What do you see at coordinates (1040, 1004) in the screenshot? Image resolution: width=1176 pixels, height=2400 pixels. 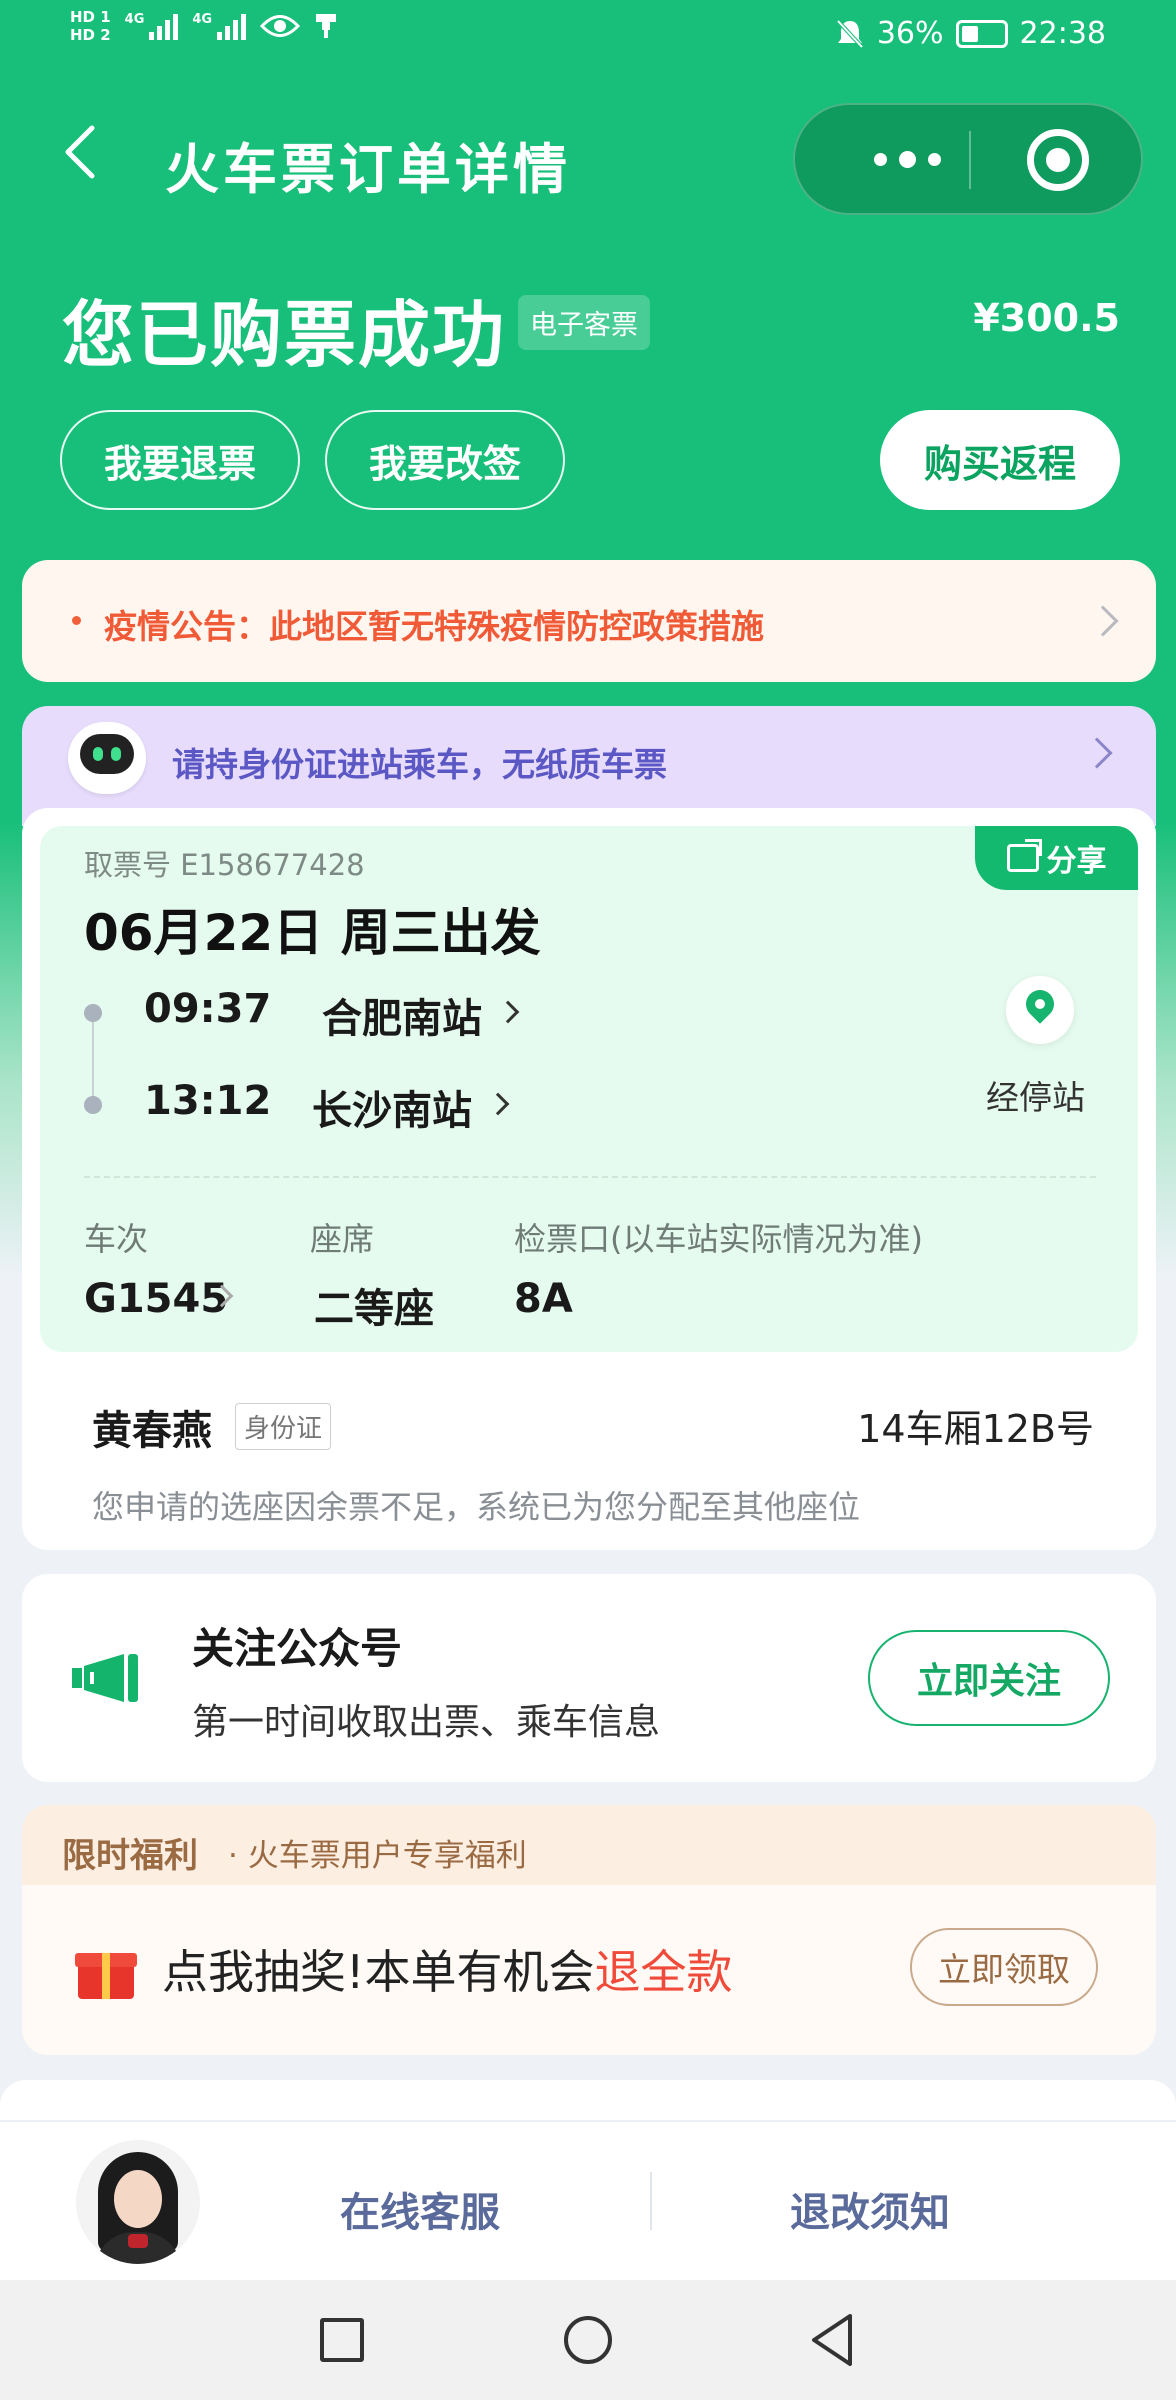 I see `location-pin-icon` at bounding box center [1040, 1004].